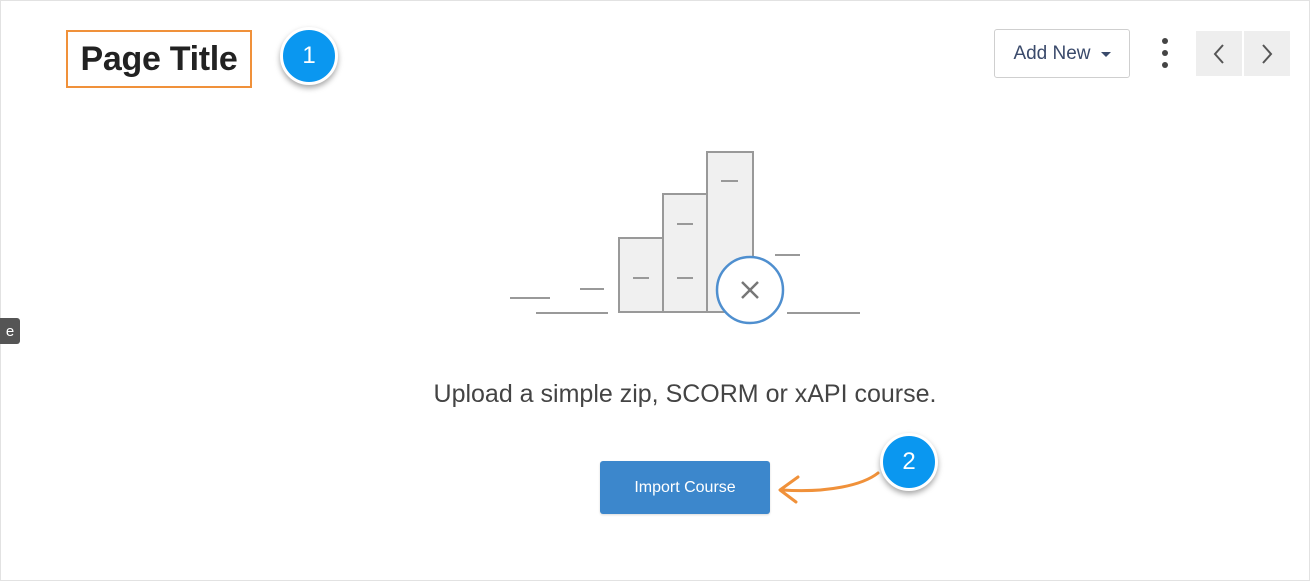 Image resolution: width=1310 pixels, height=581 pixels. Describe the element at coordinates (309, 56) in the screenshot. I see `annotation-badge-1: 1` at that location.